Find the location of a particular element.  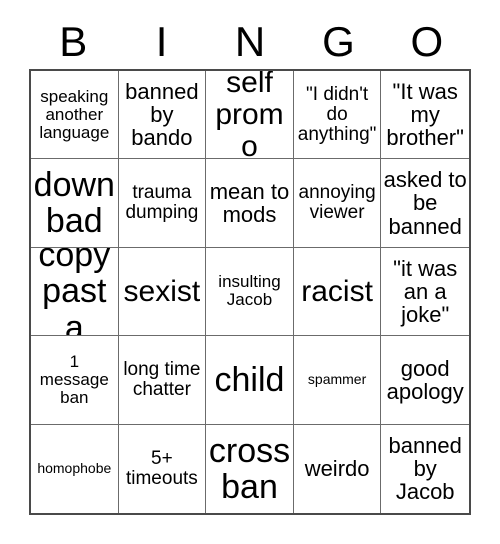

bingo-cell-label: insulting Jacob is located at coordinates (249, 291).